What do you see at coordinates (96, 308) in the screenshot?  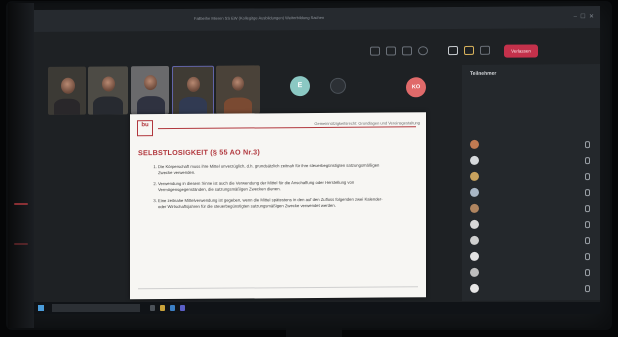 I see `taskbar-search-input` at bounding box center [96, 308].